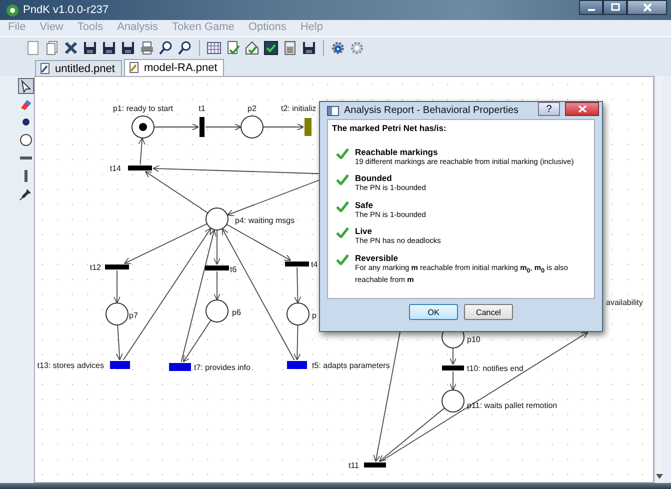  Describe the element at coordinates (70, 365) in the screenshot. I see `transition-label: t13: stores advices` at that location.